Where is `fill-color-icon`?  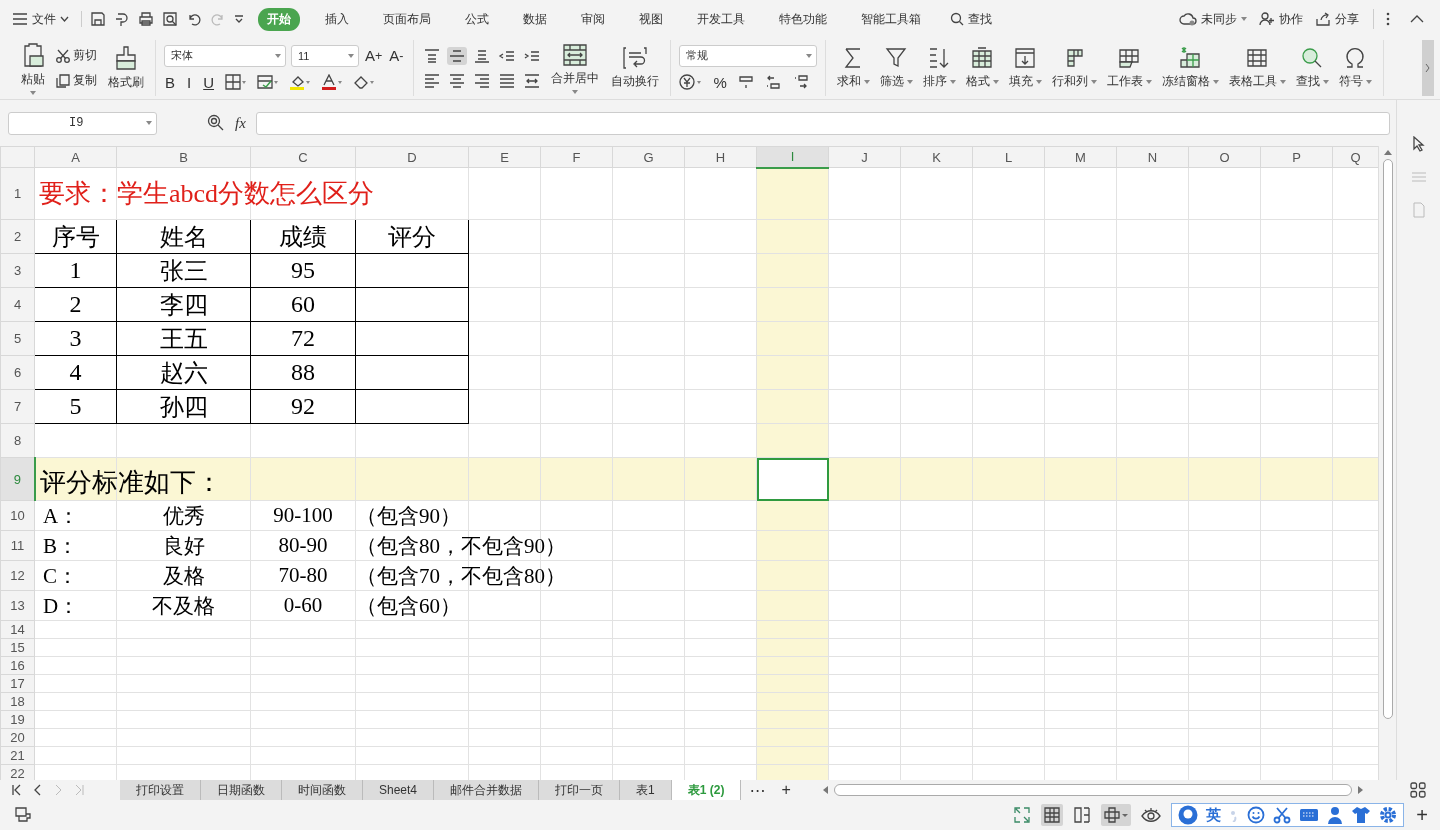 fill-color-icon is located at coordinates (300, 82).